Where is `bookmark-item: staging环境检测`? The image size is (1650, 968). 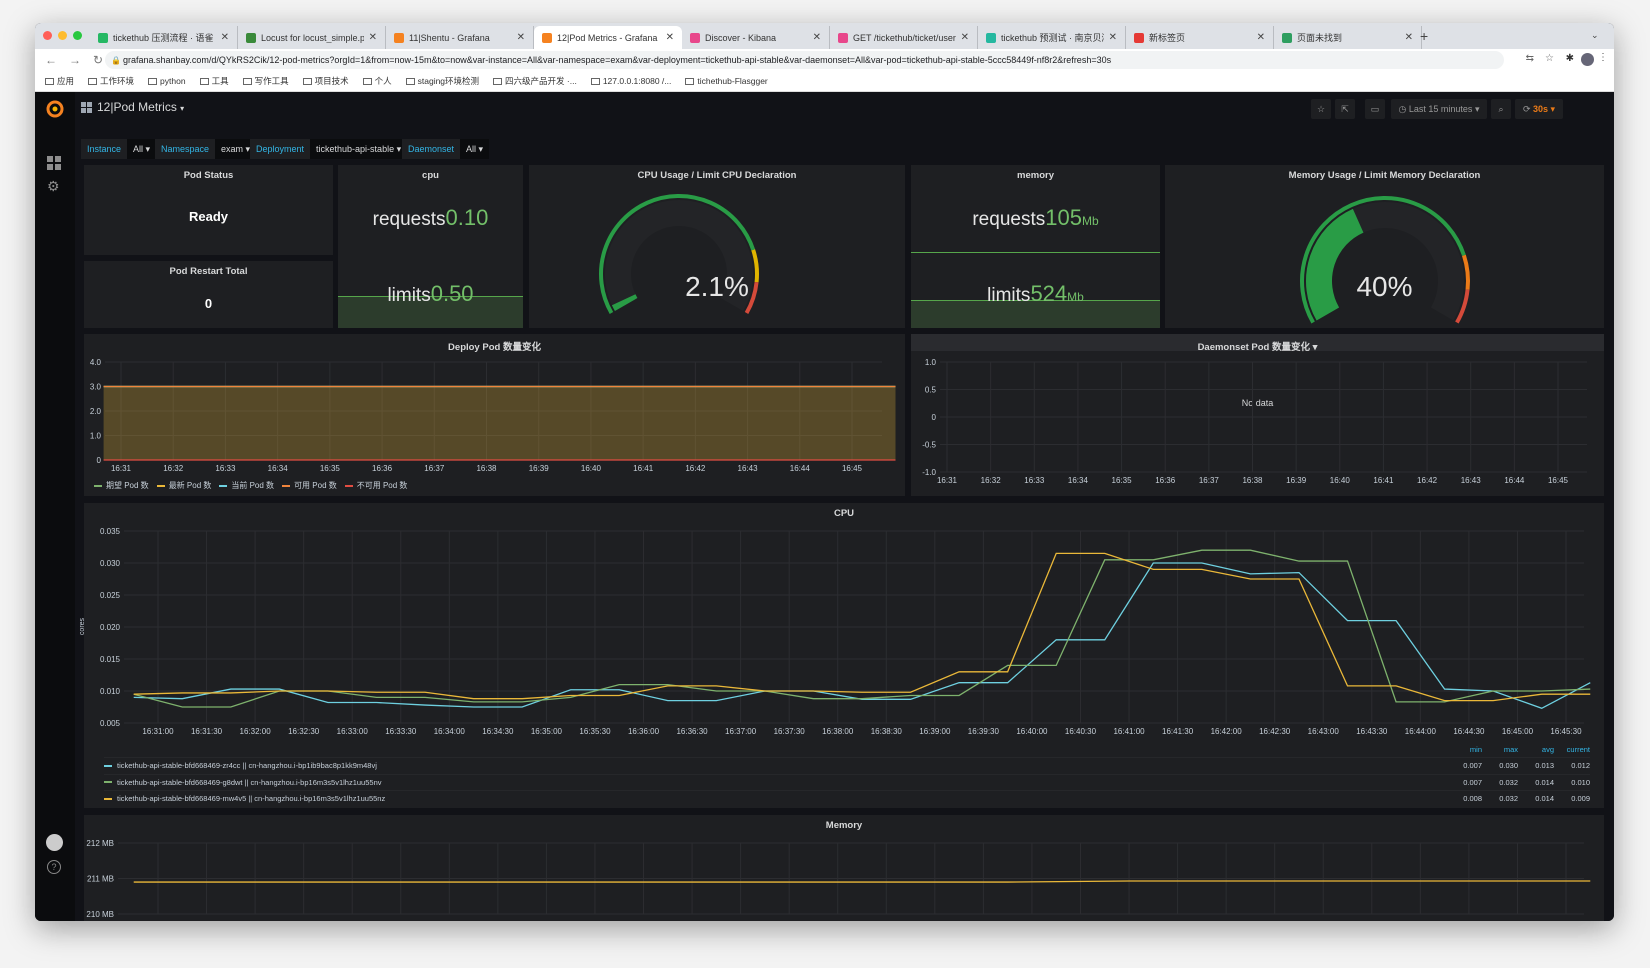 bookmark-item: staging环境检测 is located at coordinates (442, 81).